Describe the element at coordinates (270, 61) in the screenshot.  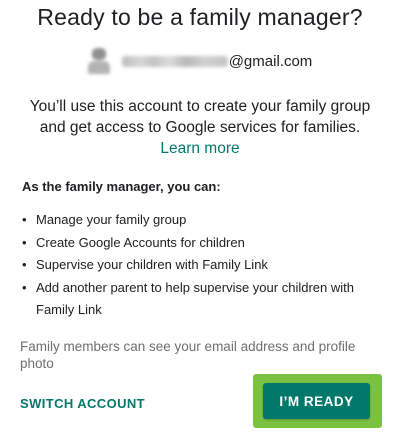
I see `email-domain: @gmail.com` at that location.